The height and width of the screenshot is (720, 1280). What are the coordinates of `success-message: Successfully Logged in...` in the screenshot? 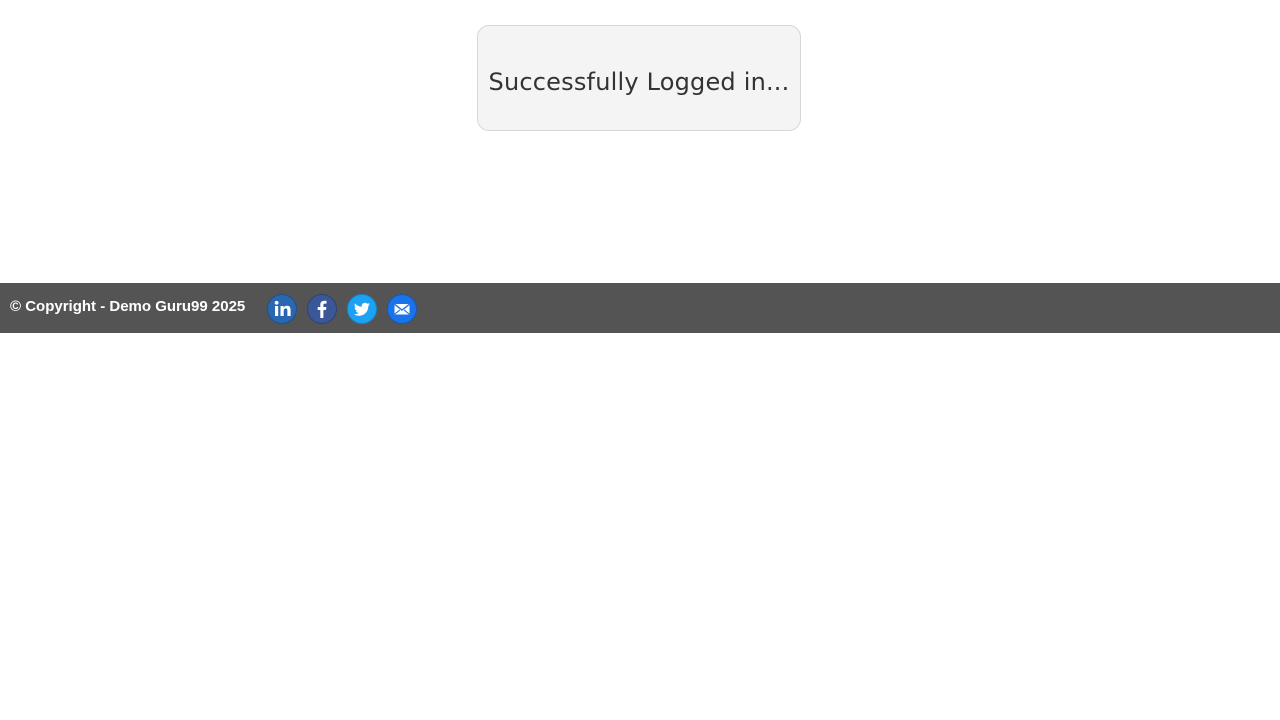 It's located at (639, 82).